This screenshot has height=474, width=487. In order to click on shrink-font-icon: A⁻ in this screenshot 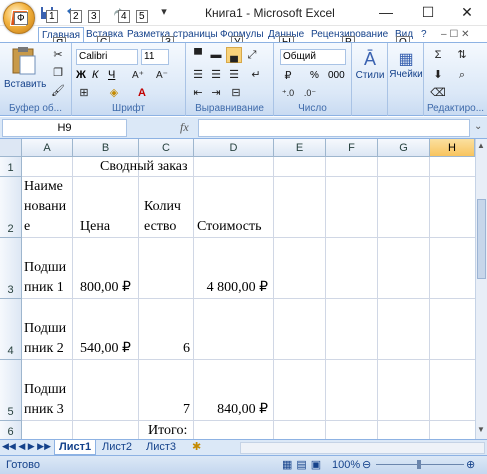, I will do `click(162, 76)`.